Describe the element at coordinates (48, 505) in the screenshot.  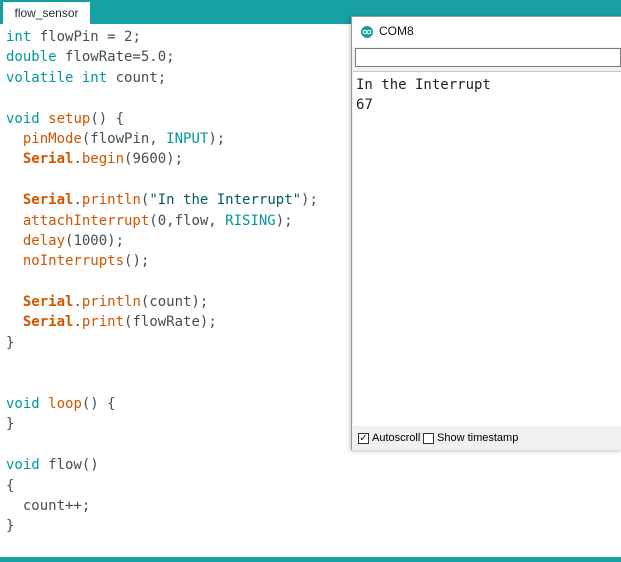
I see `code-token: count++;` at that location.